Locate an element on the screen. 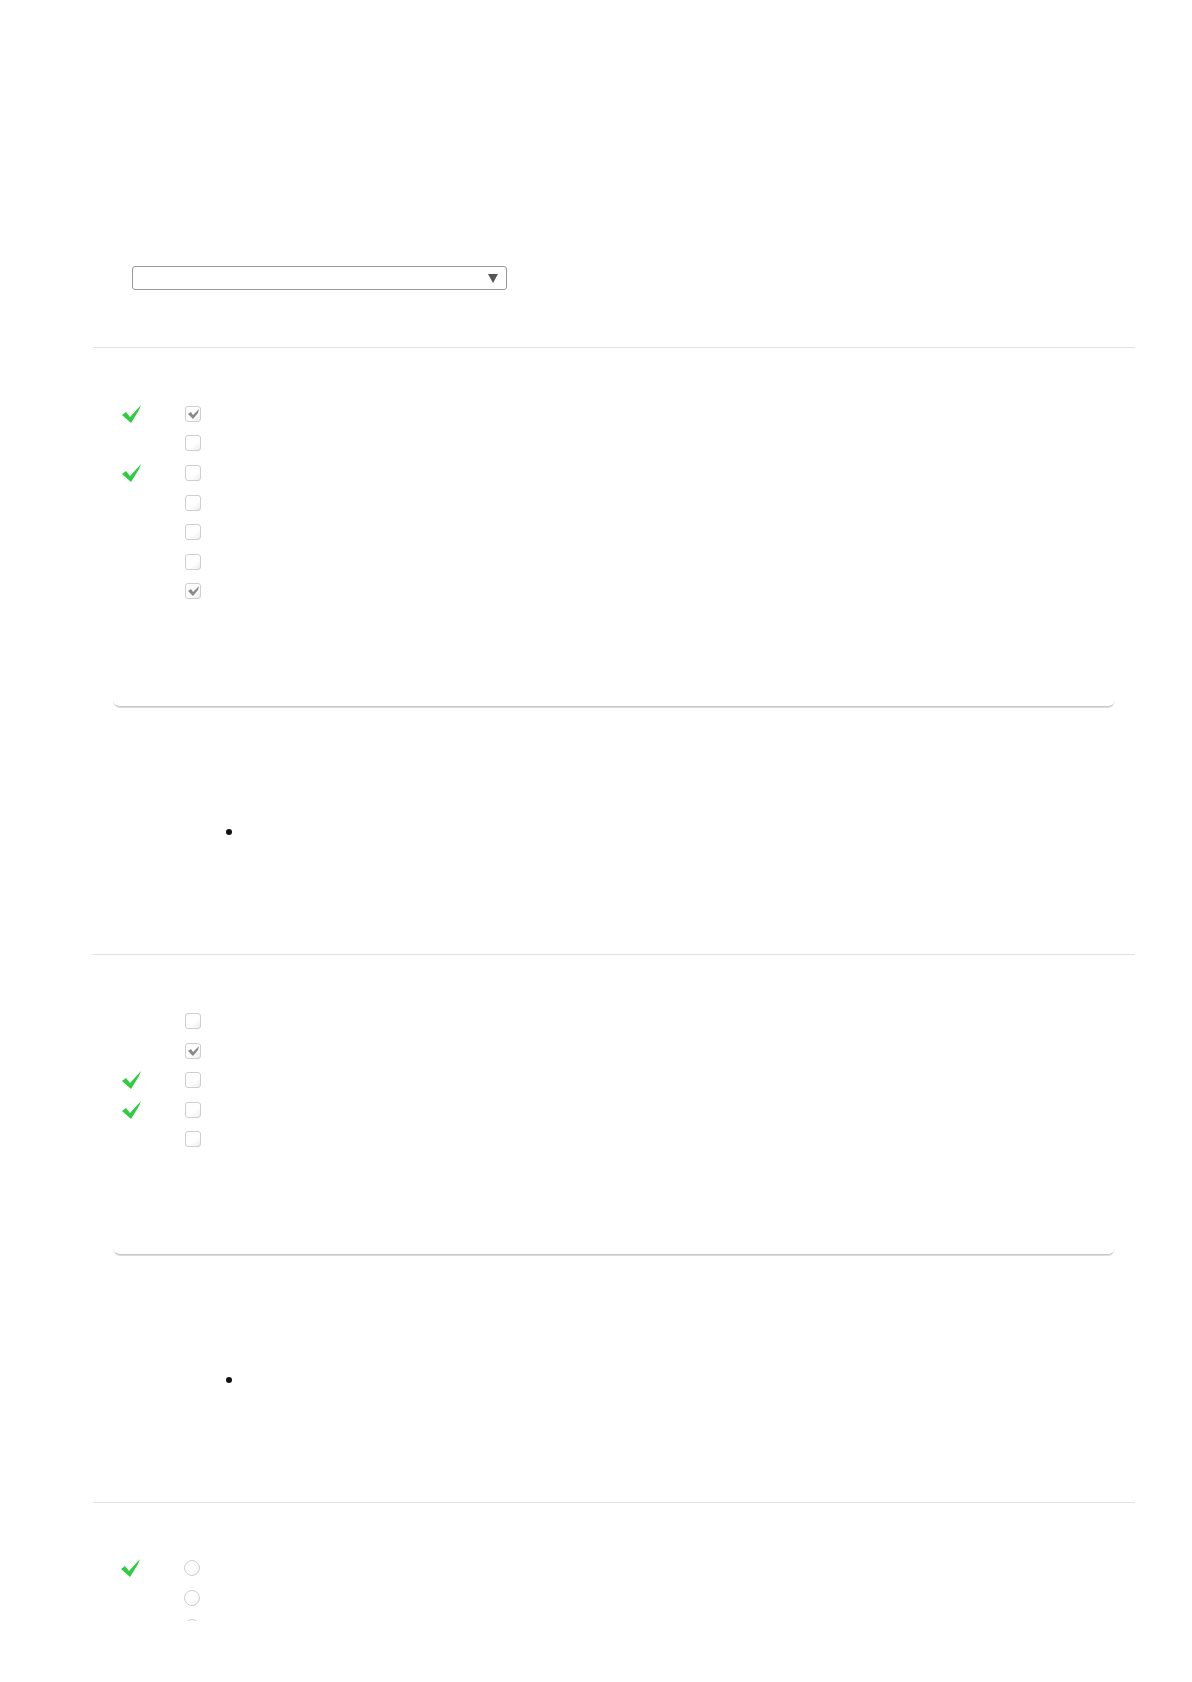 This screenshot has height=1682, width=1192. dropdown is located at coordinates (319, 278).